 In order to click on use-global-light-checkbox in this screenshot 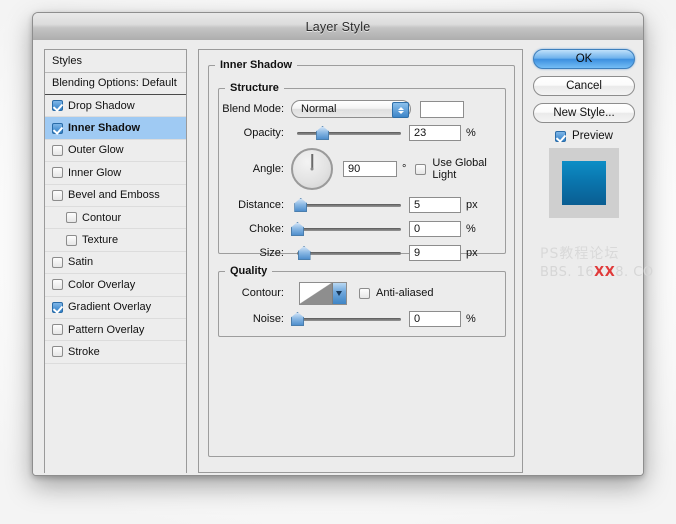, I will do `click(421, 169)`.